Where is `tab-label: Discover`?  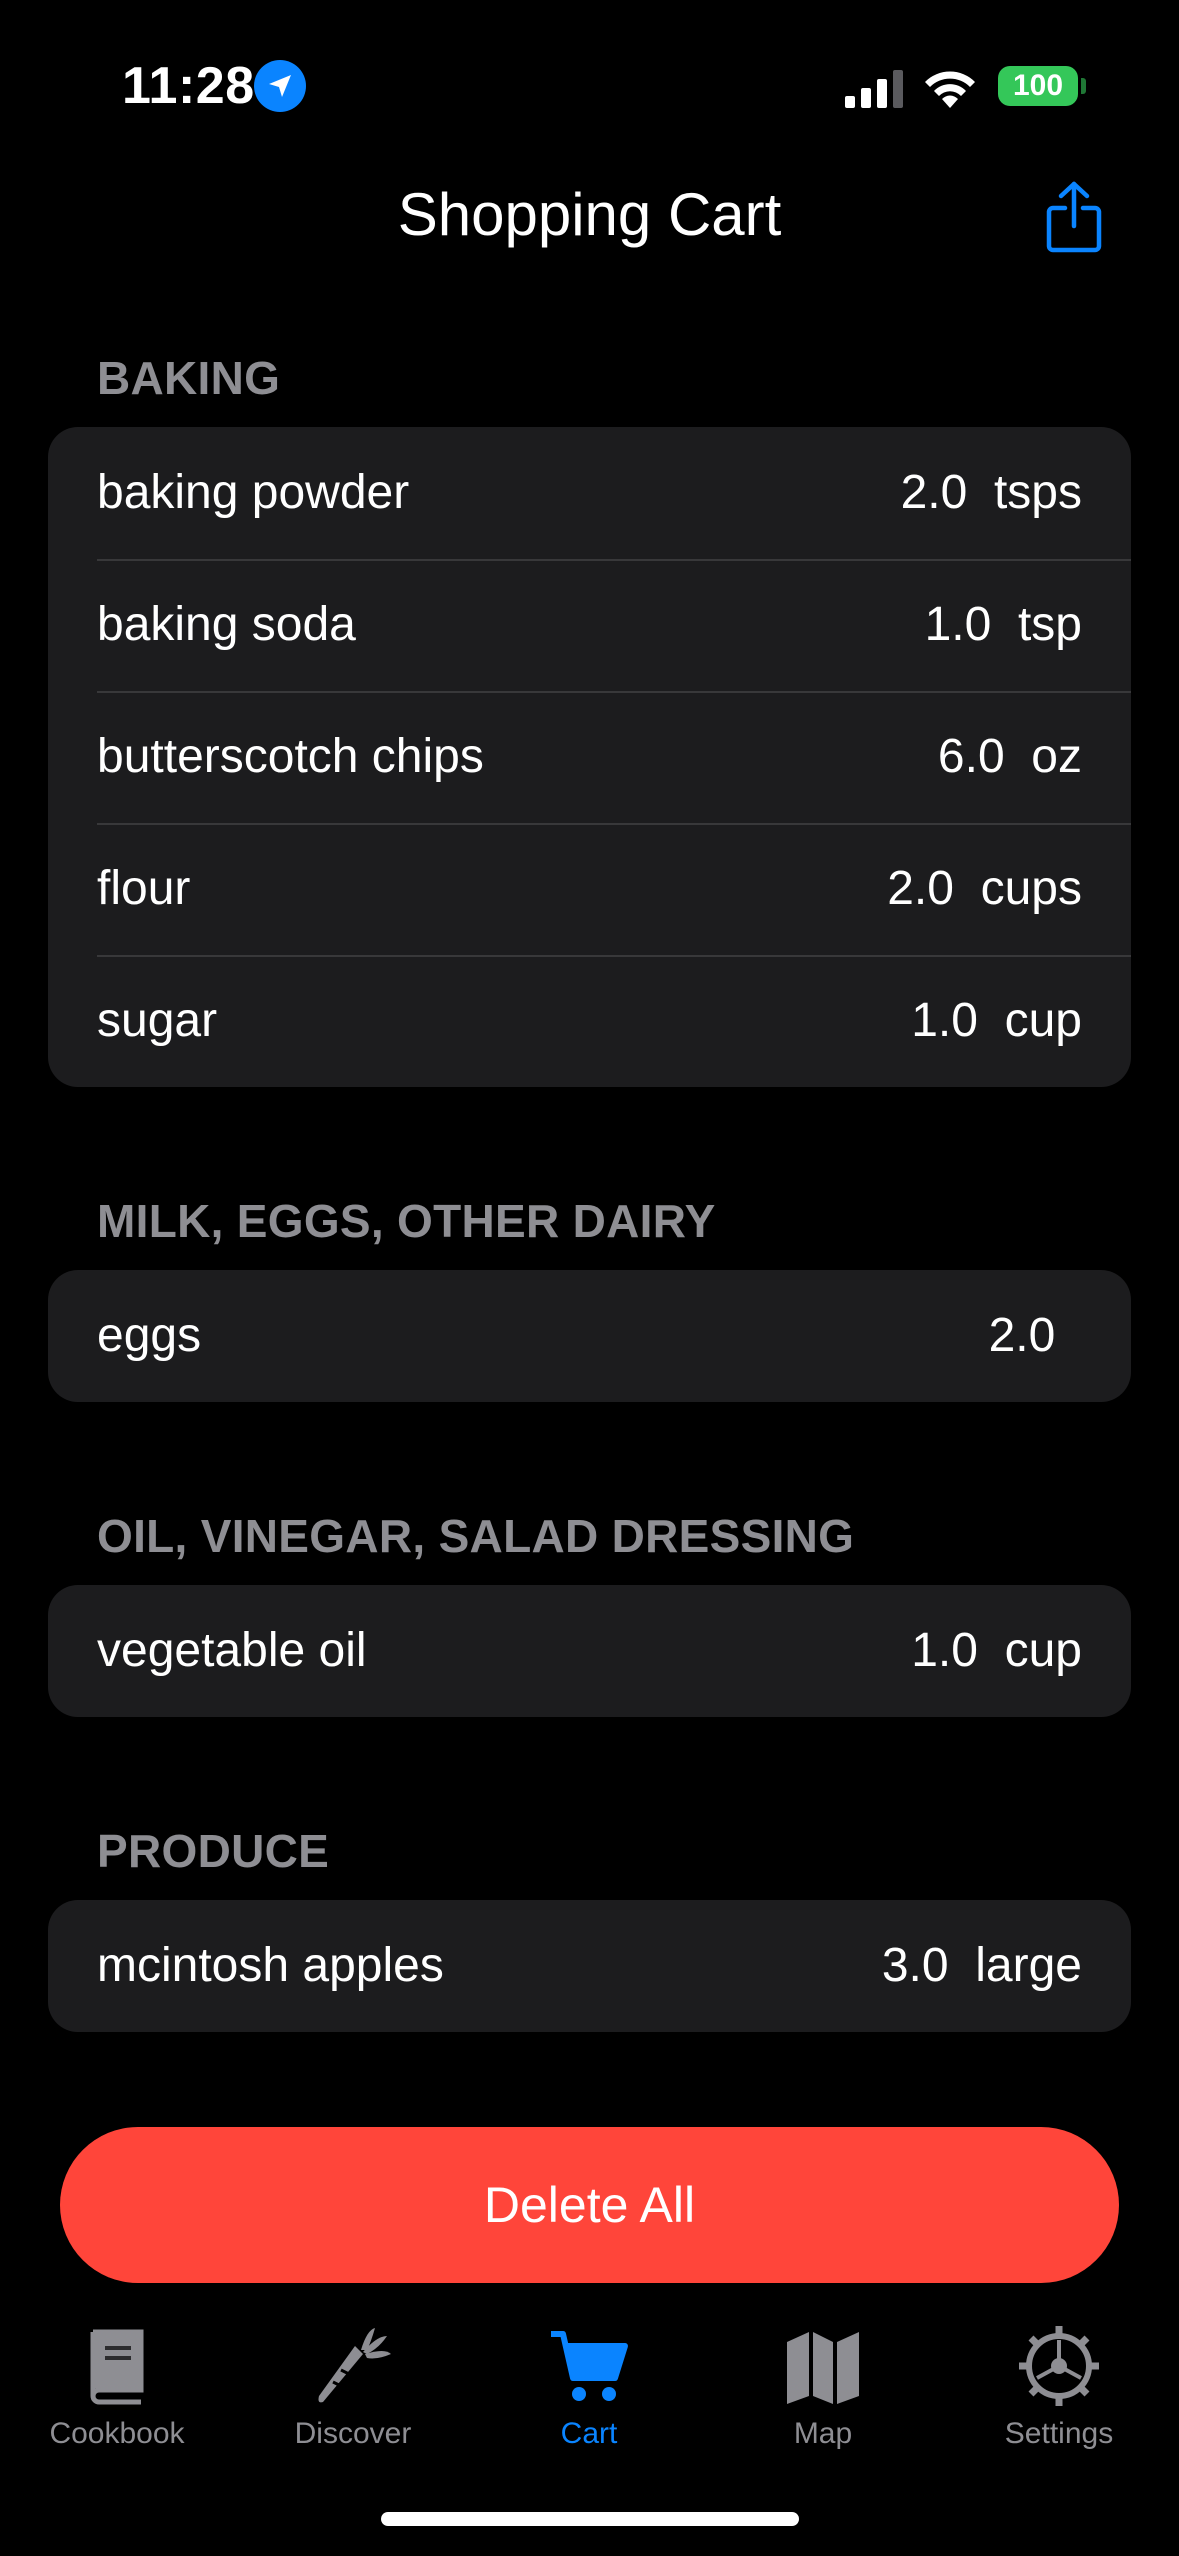 tab-label: Discover is located at coordinates (353, 2433).